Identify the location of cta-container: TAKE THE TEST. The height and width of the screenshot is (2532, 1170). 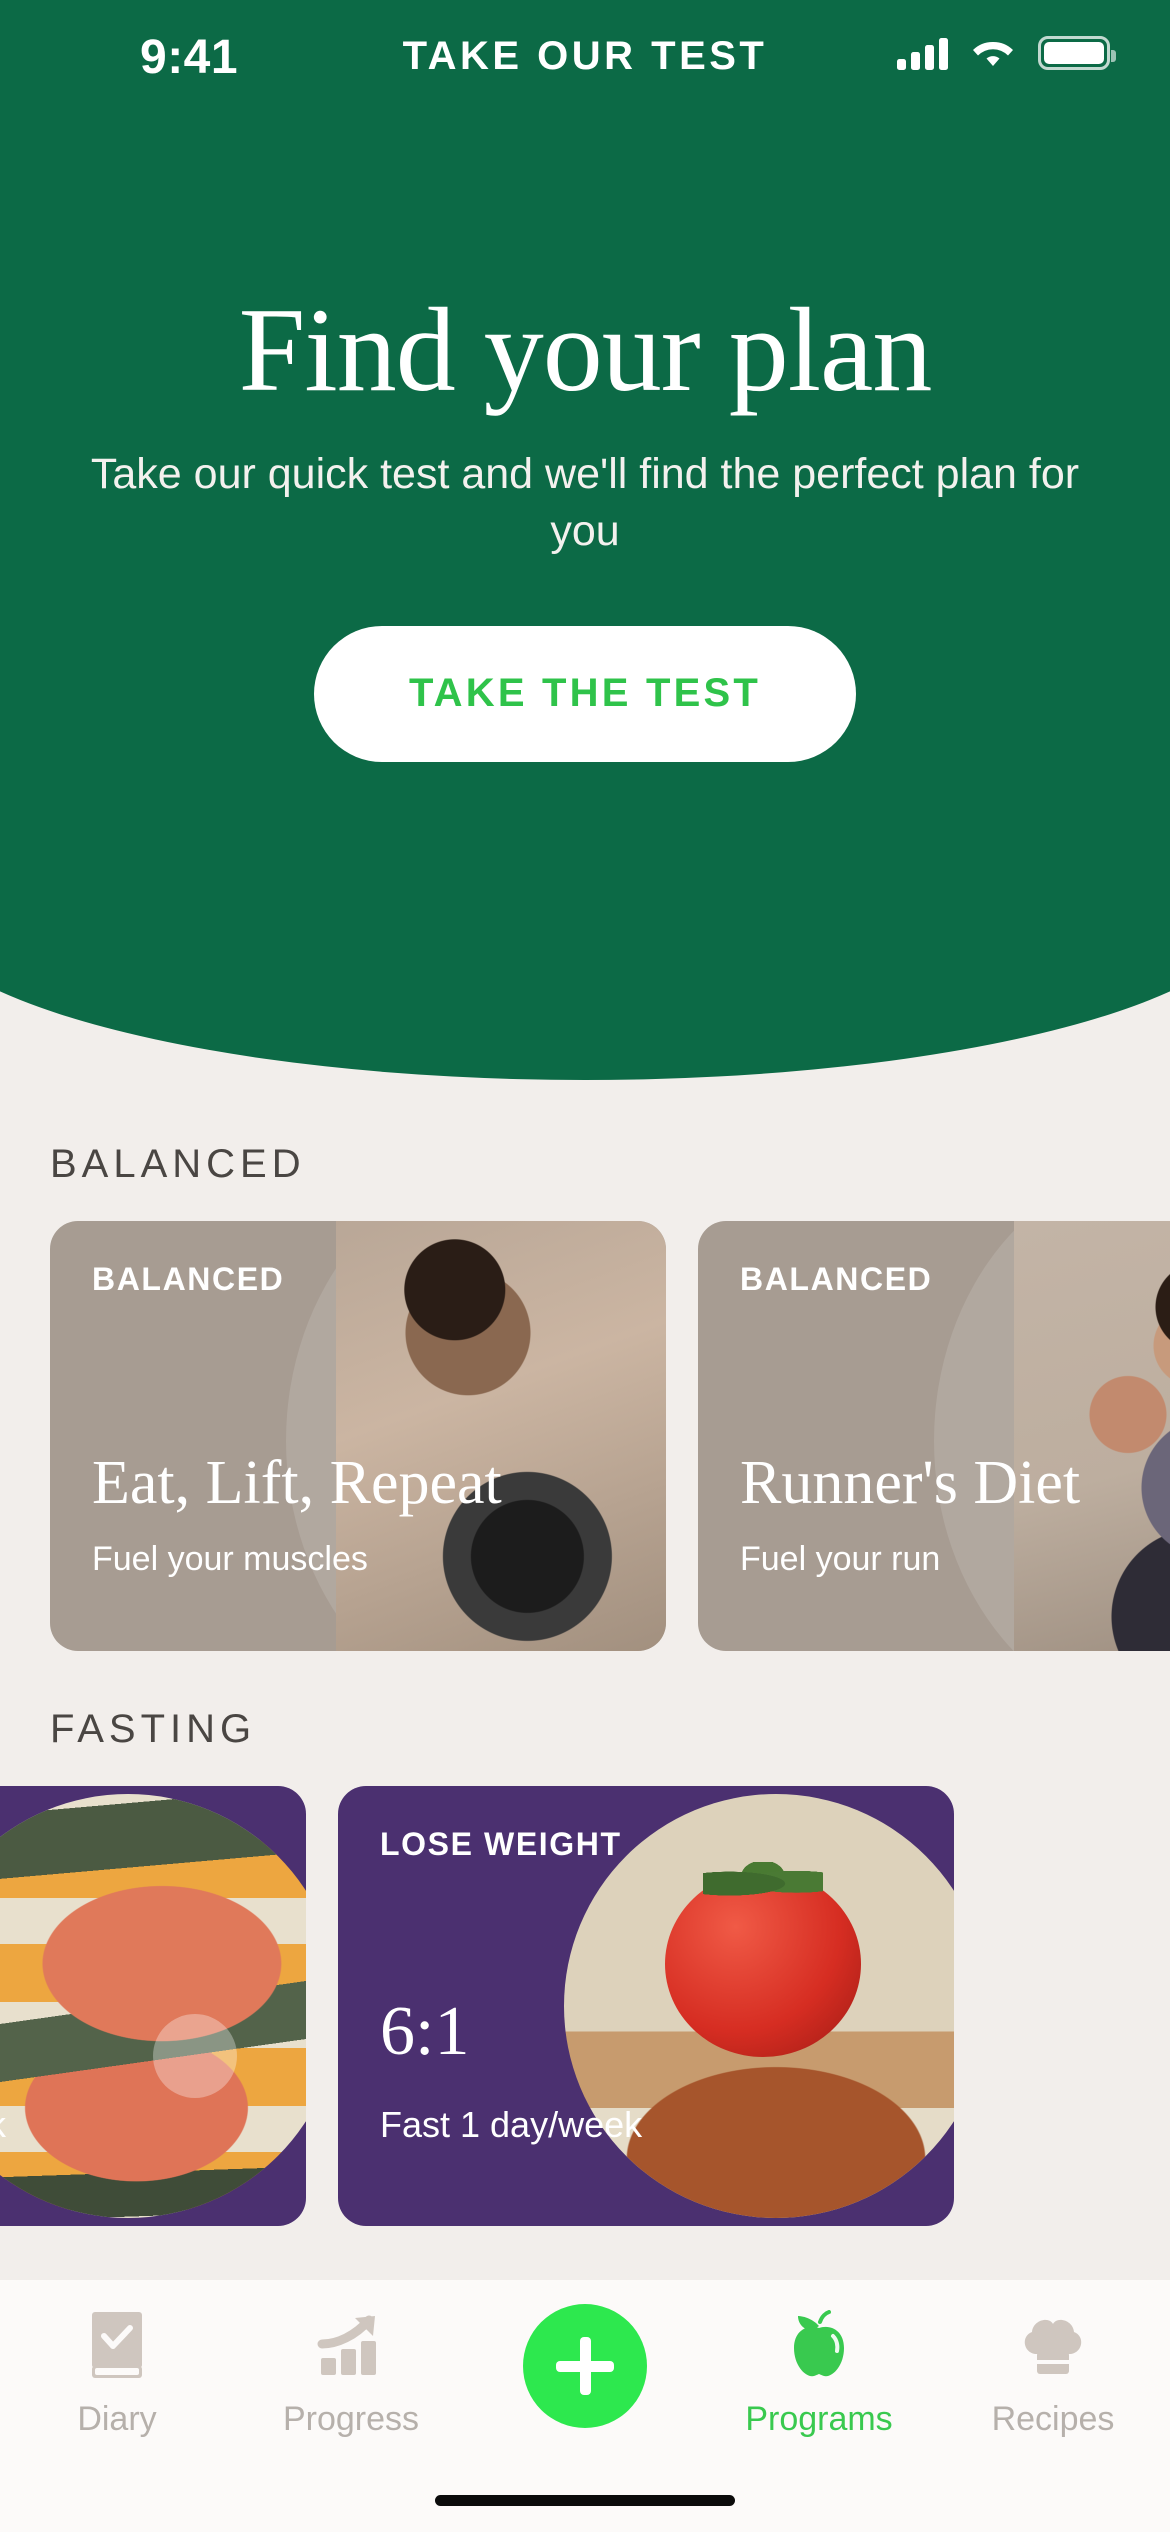
(585, 693).